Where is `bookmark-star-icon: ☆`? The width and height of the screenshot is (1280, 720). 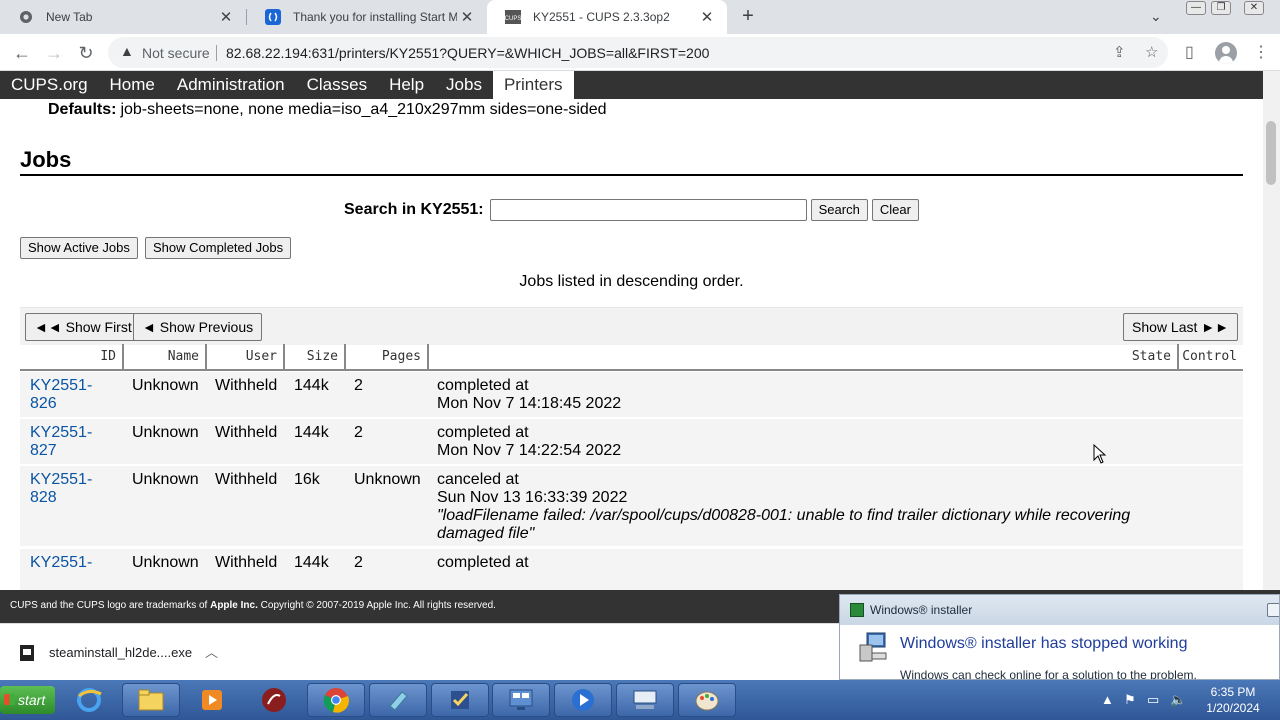
bookmark-star-icon: ☆ is located at coordinates (1151, 52).